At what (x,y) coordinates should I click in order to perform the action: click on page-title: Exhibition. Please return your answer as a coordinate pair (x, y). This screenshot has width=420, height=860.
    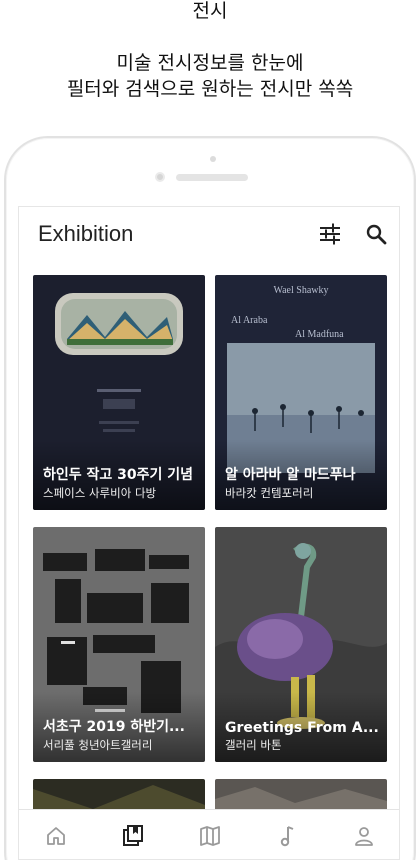
    Looking at the image, I should click on (86, 233).